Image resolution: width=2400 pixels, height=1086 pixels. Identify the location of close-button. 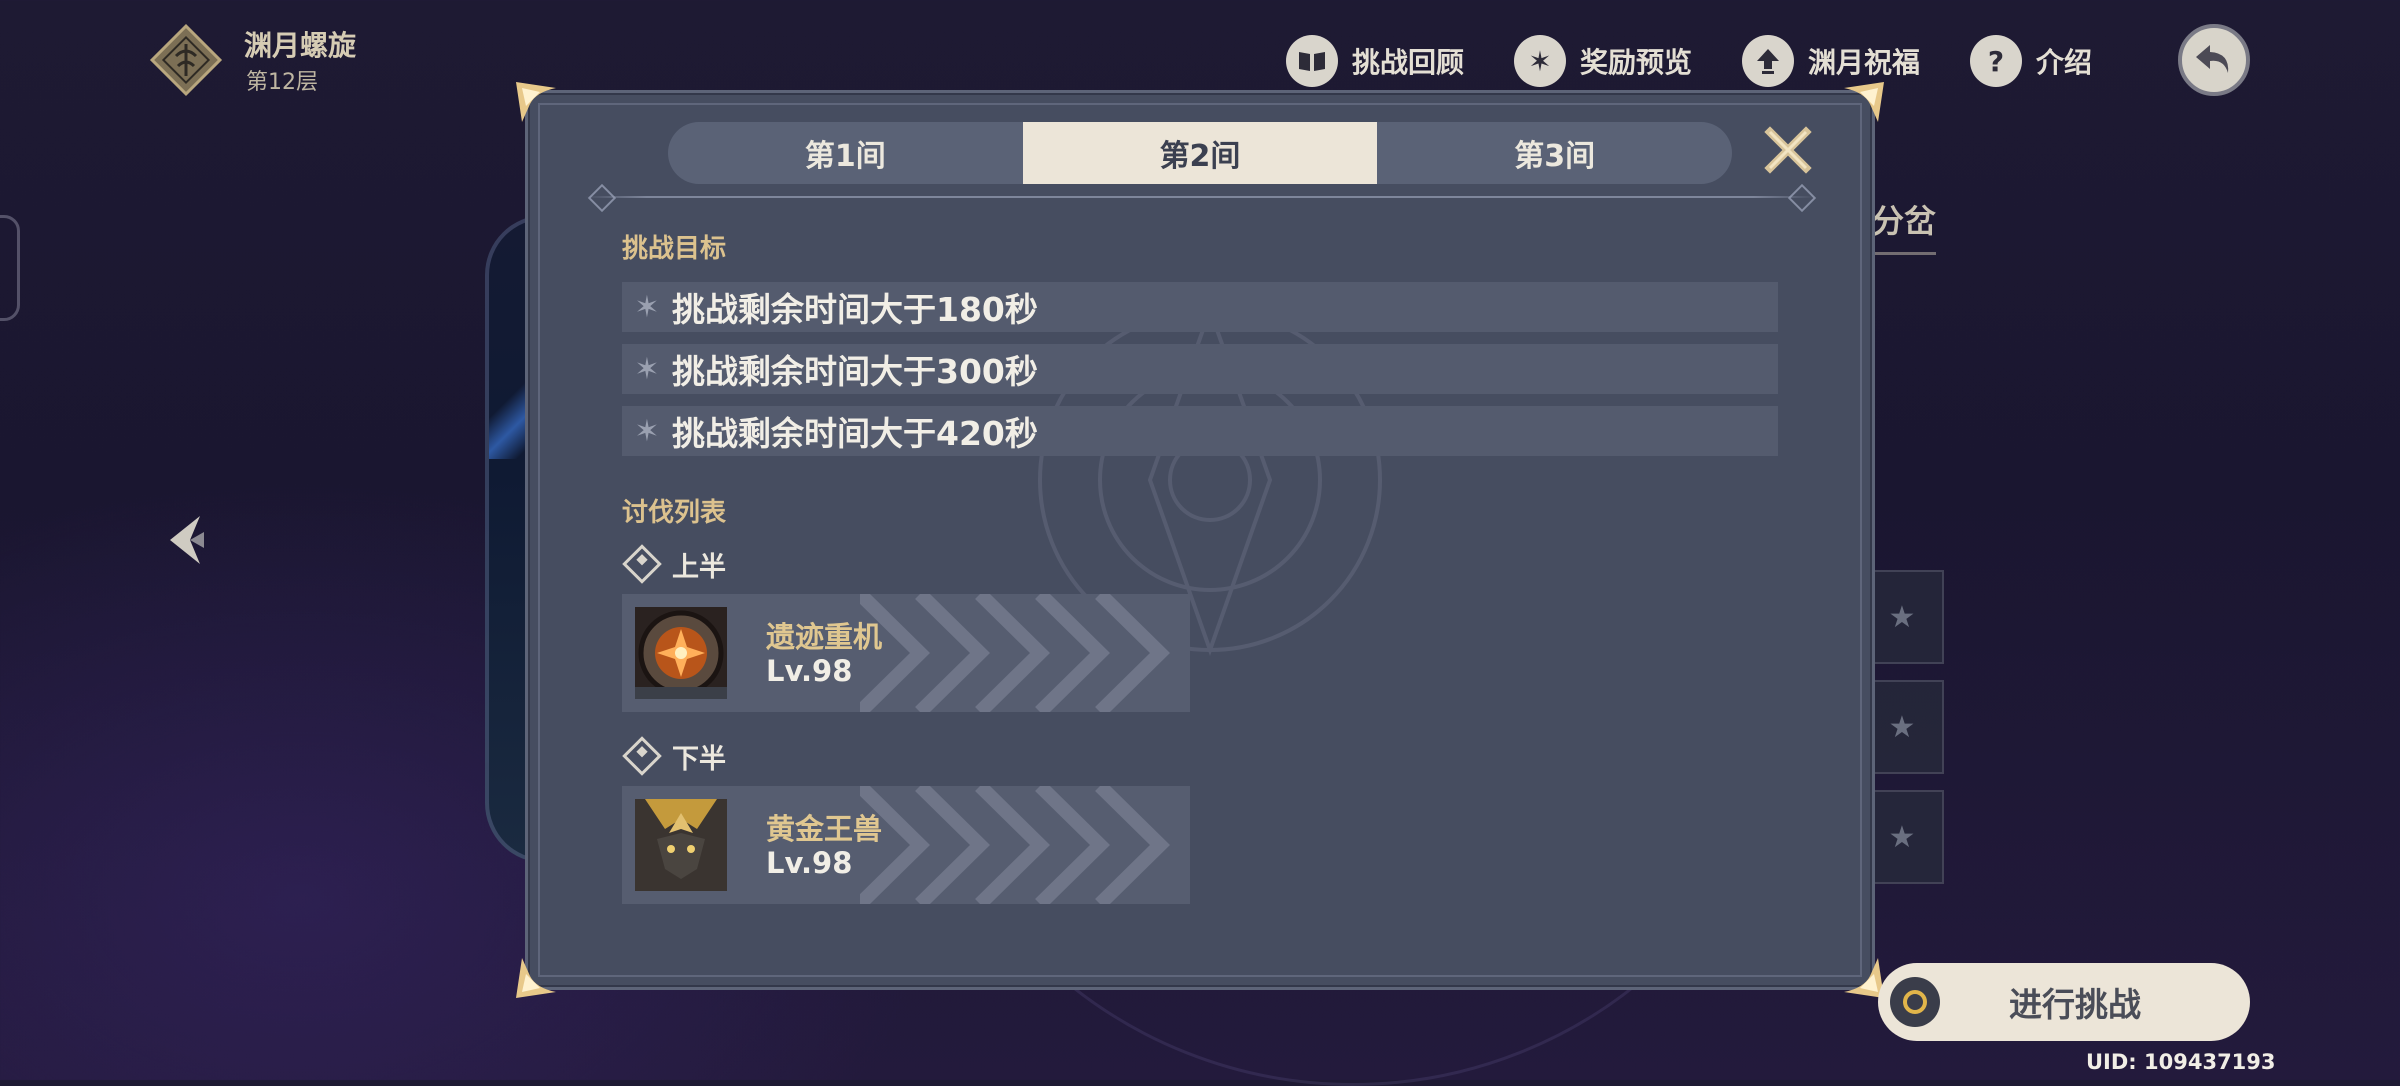
(1788, 150).